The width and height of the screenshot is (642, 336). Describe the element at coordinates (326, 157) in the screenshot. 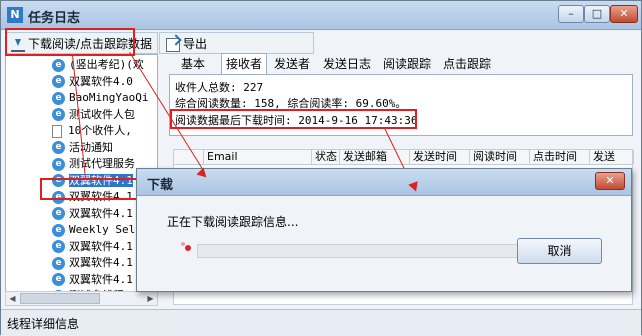

I see `grid-column-header: 状态` at that location.